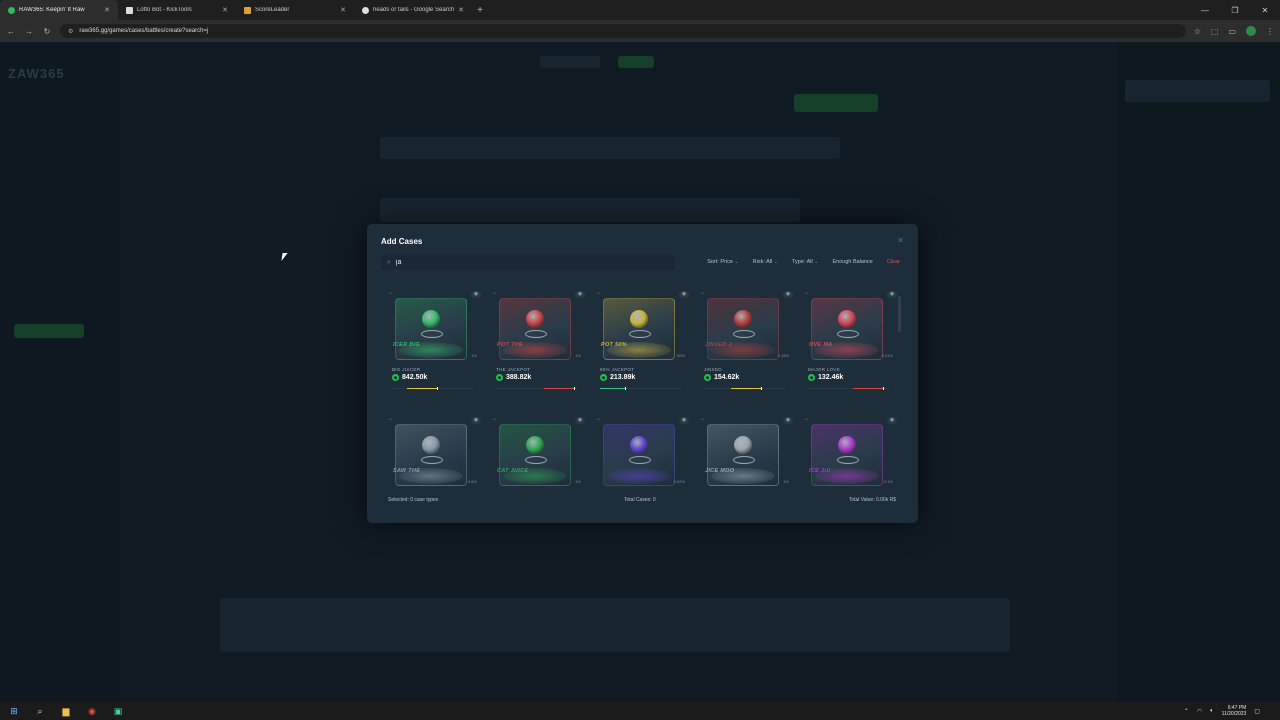 The width and height of the screenshot is (1280, 720). I want to click on case-card: ⌃ ◉ POT 50% 50% 50% JACKPOT ◆ 213.89k, so click(643, 346).